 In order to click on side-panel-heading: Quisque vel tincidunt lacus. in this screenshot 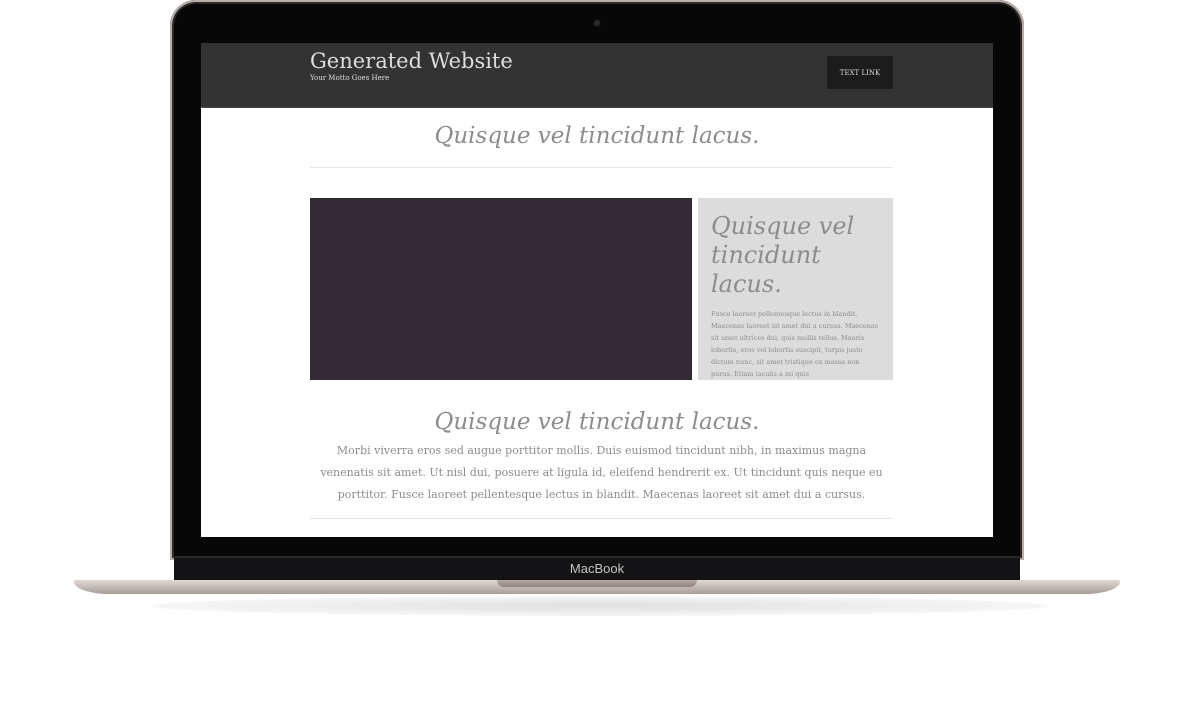, I will do `click(783, 255)`.